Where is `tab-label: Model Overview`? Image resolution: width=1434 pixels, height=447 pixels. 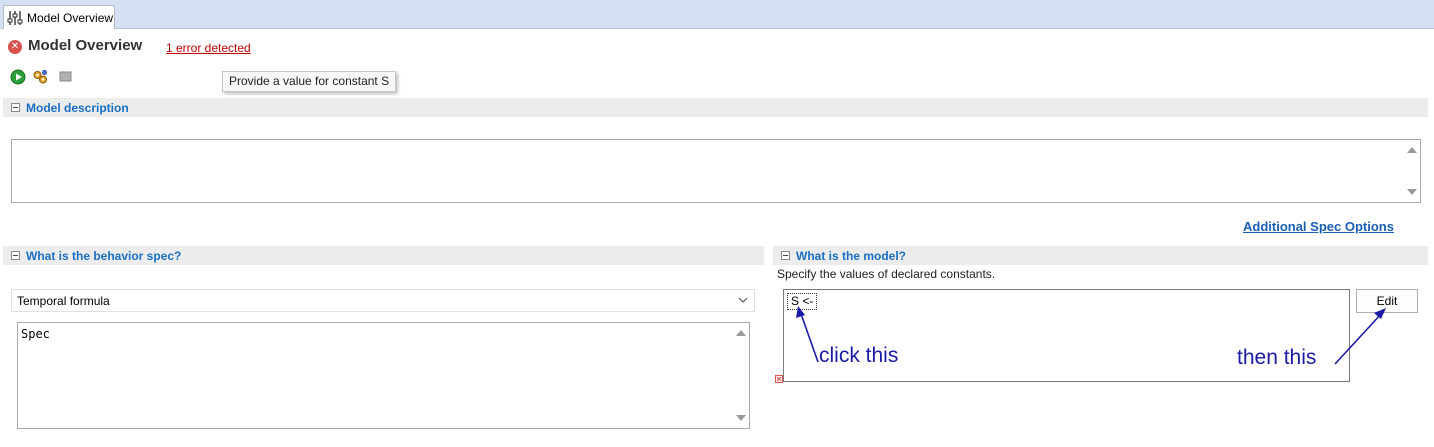
tab-label: Model Overview is located at coordinates (70, 17).